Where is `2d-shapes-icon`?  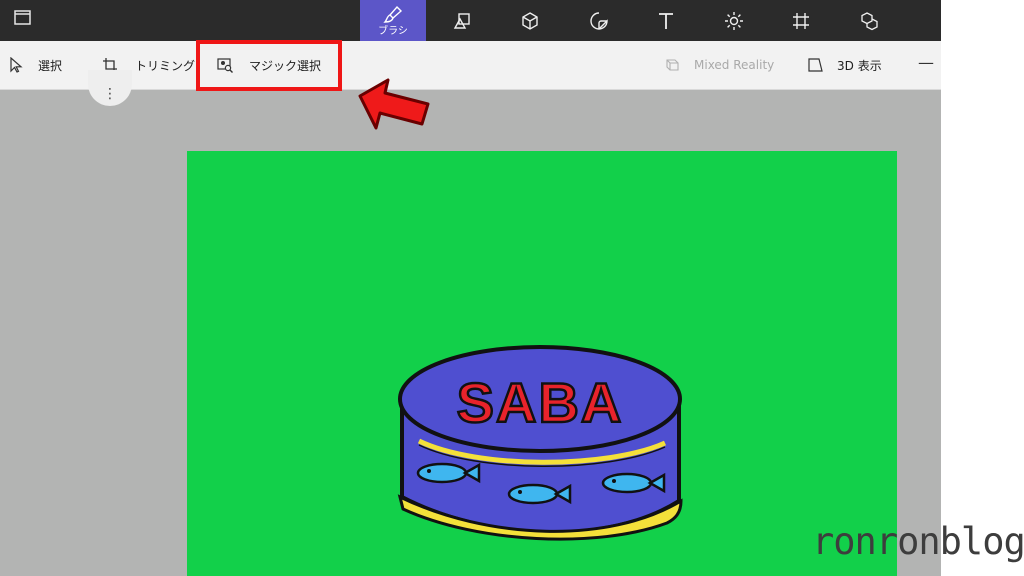
2d-shapes-icon is located at coordinates (461, 20).